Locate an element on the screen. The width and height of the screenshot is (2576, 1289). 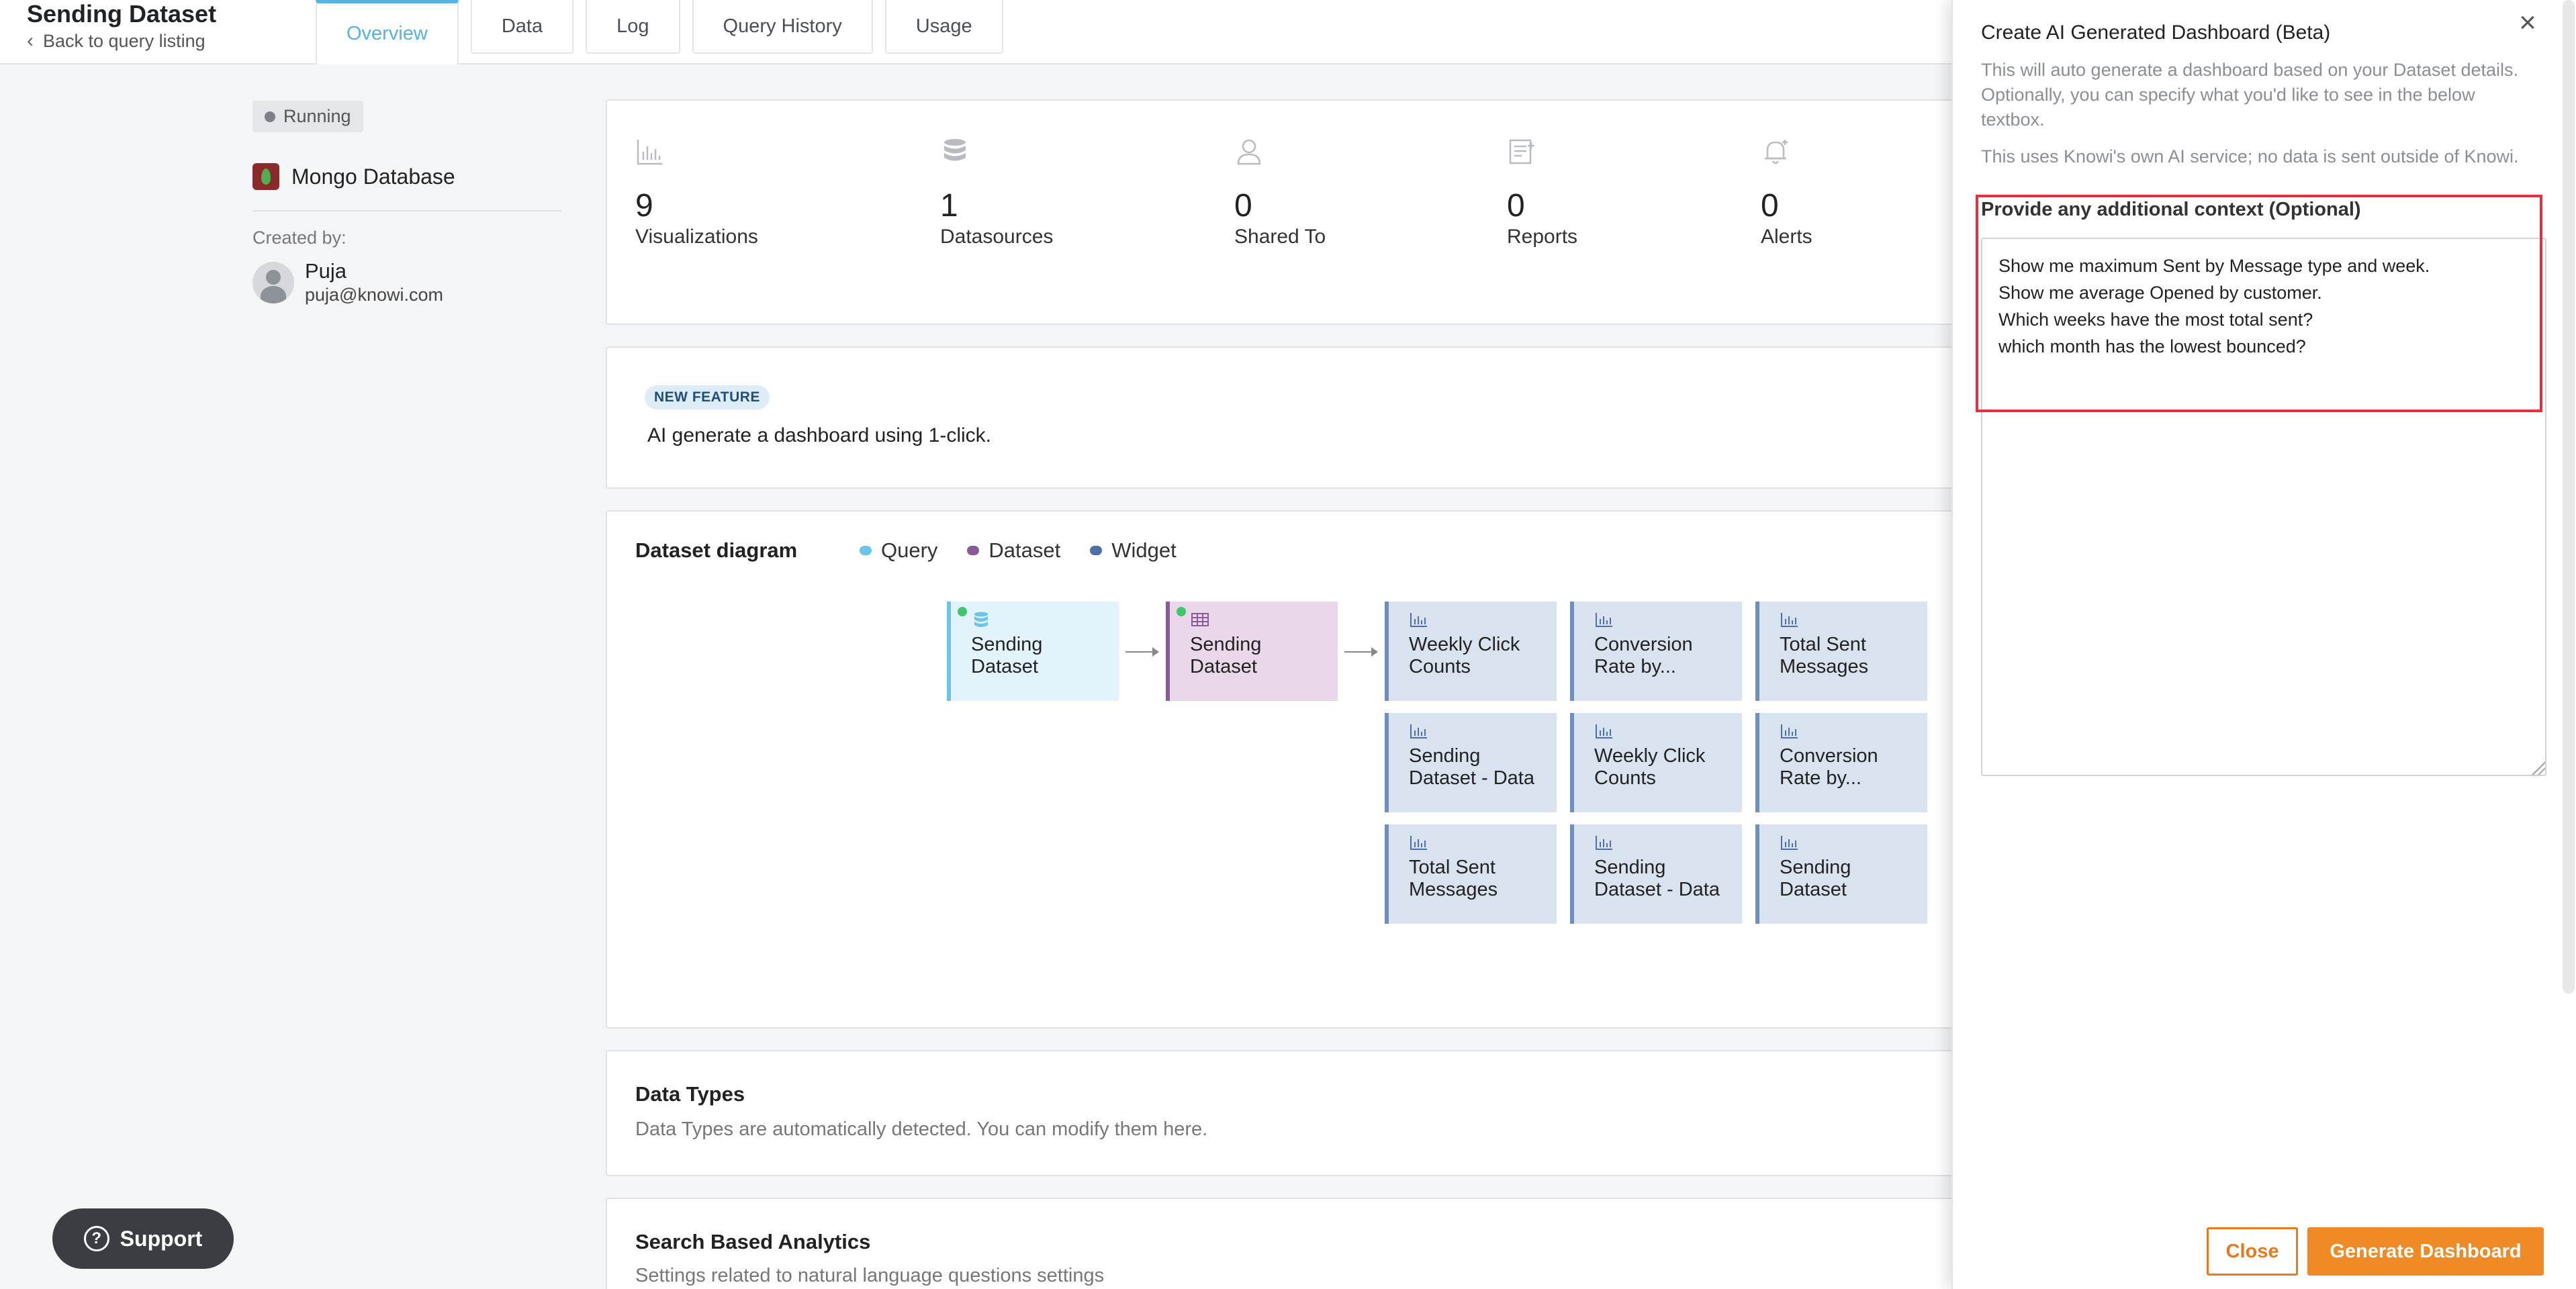
table-icon is located at coordinates (1200, 619).